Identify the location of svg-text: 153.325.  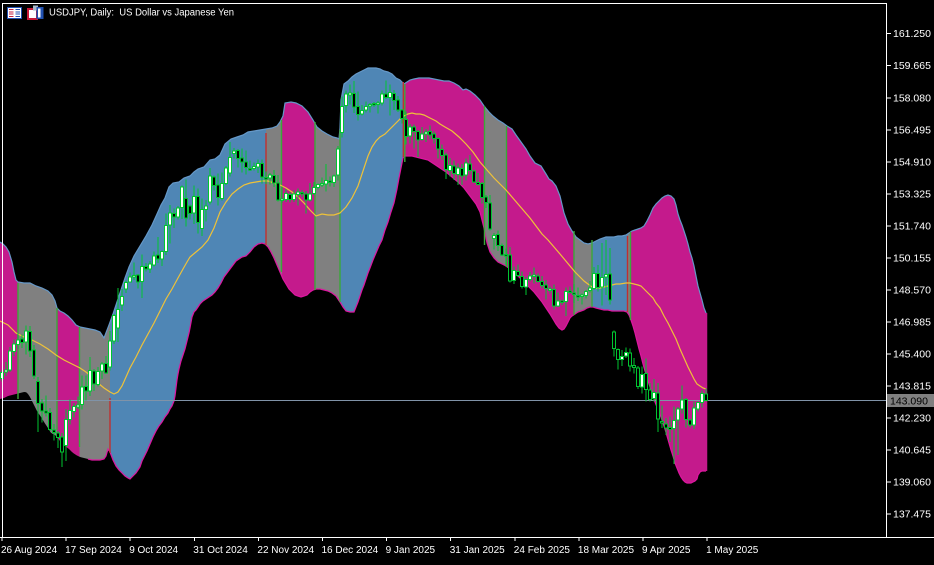
(912, 194).